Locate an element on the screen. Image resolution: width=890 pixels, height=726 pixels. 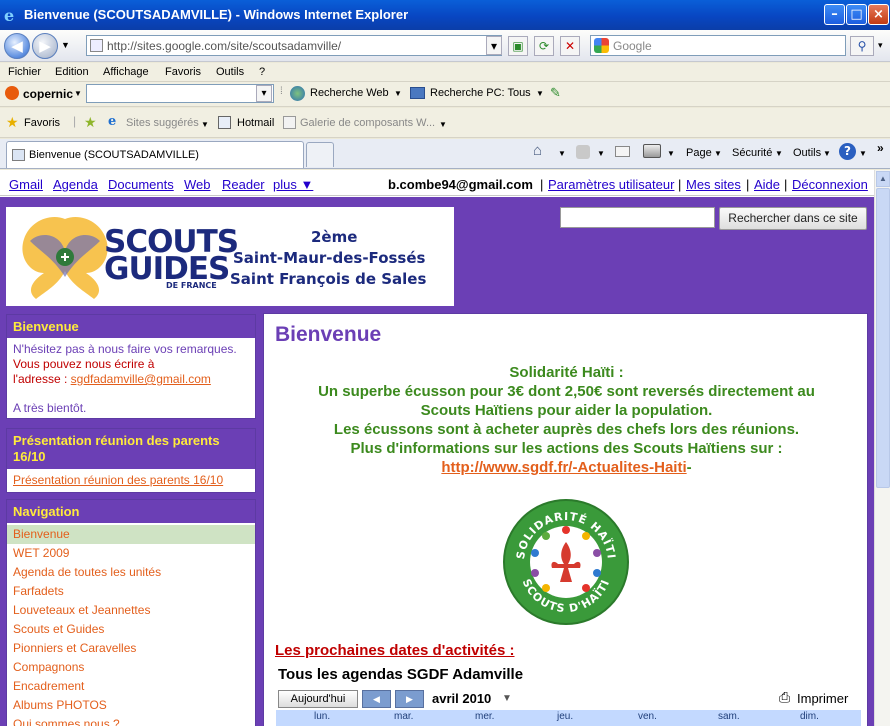
nav-item-encadrement: Encadrement is located at coordinates (131, 686).